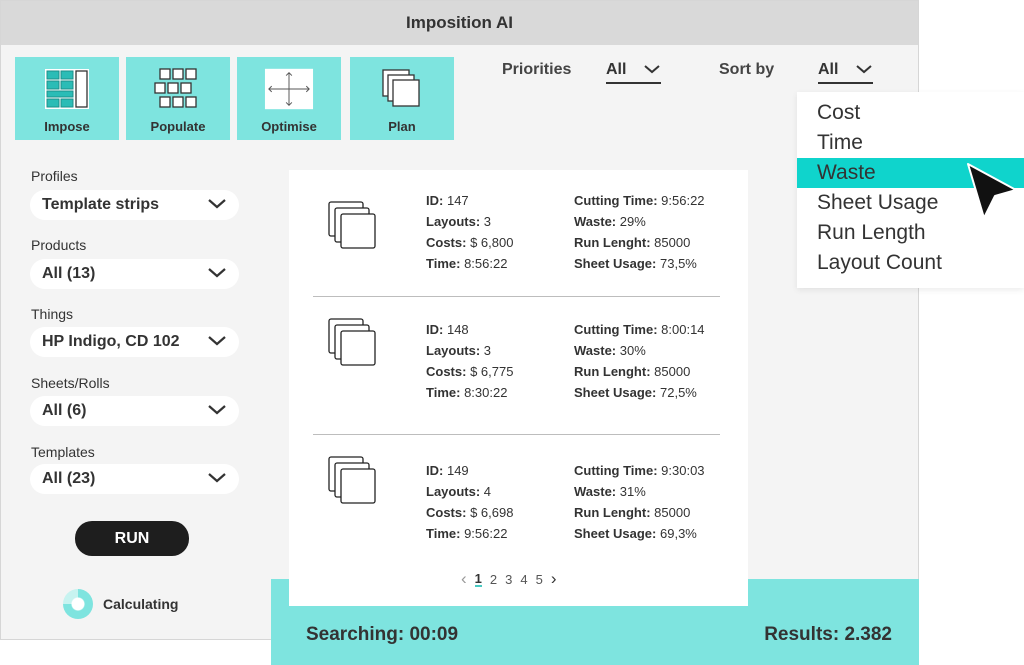 Image resolution: width=1024 pixels, height=665 pixels. What do you see at coordinates (63, 452) in the screenshot?
I see `templates-label: Templates` at bounding box center [63, 452].